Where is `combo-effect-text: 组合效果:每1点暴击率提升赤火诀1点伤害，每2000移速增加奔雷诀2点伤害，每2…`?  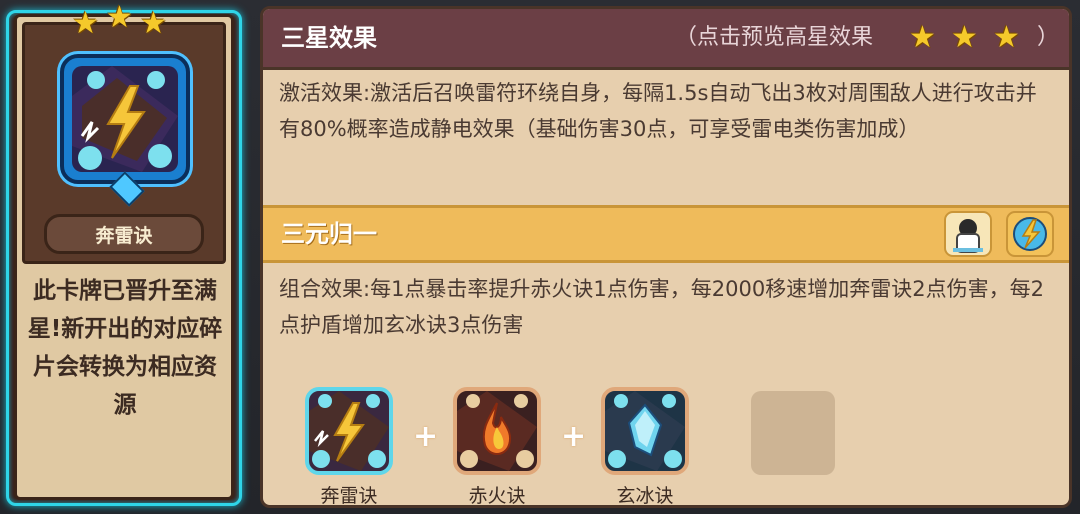
combo-effect-text: 组合效果:每1点暴击率提升赤火诀1点伤害，每2000移速增加奔雷诀2点伤害，每2… is located at coordinates (661, 307).